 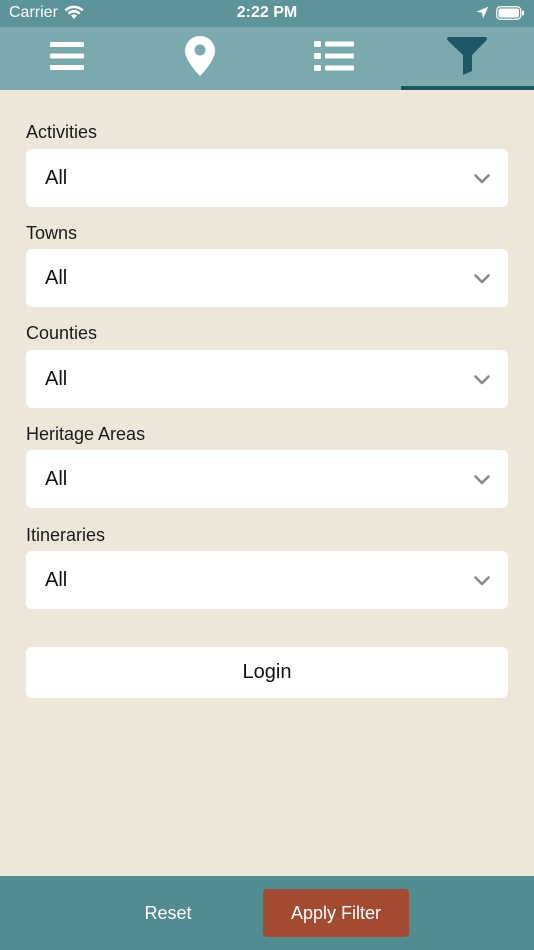 I want to click on heritage-areas-select: All, so click(x=267, y=479).